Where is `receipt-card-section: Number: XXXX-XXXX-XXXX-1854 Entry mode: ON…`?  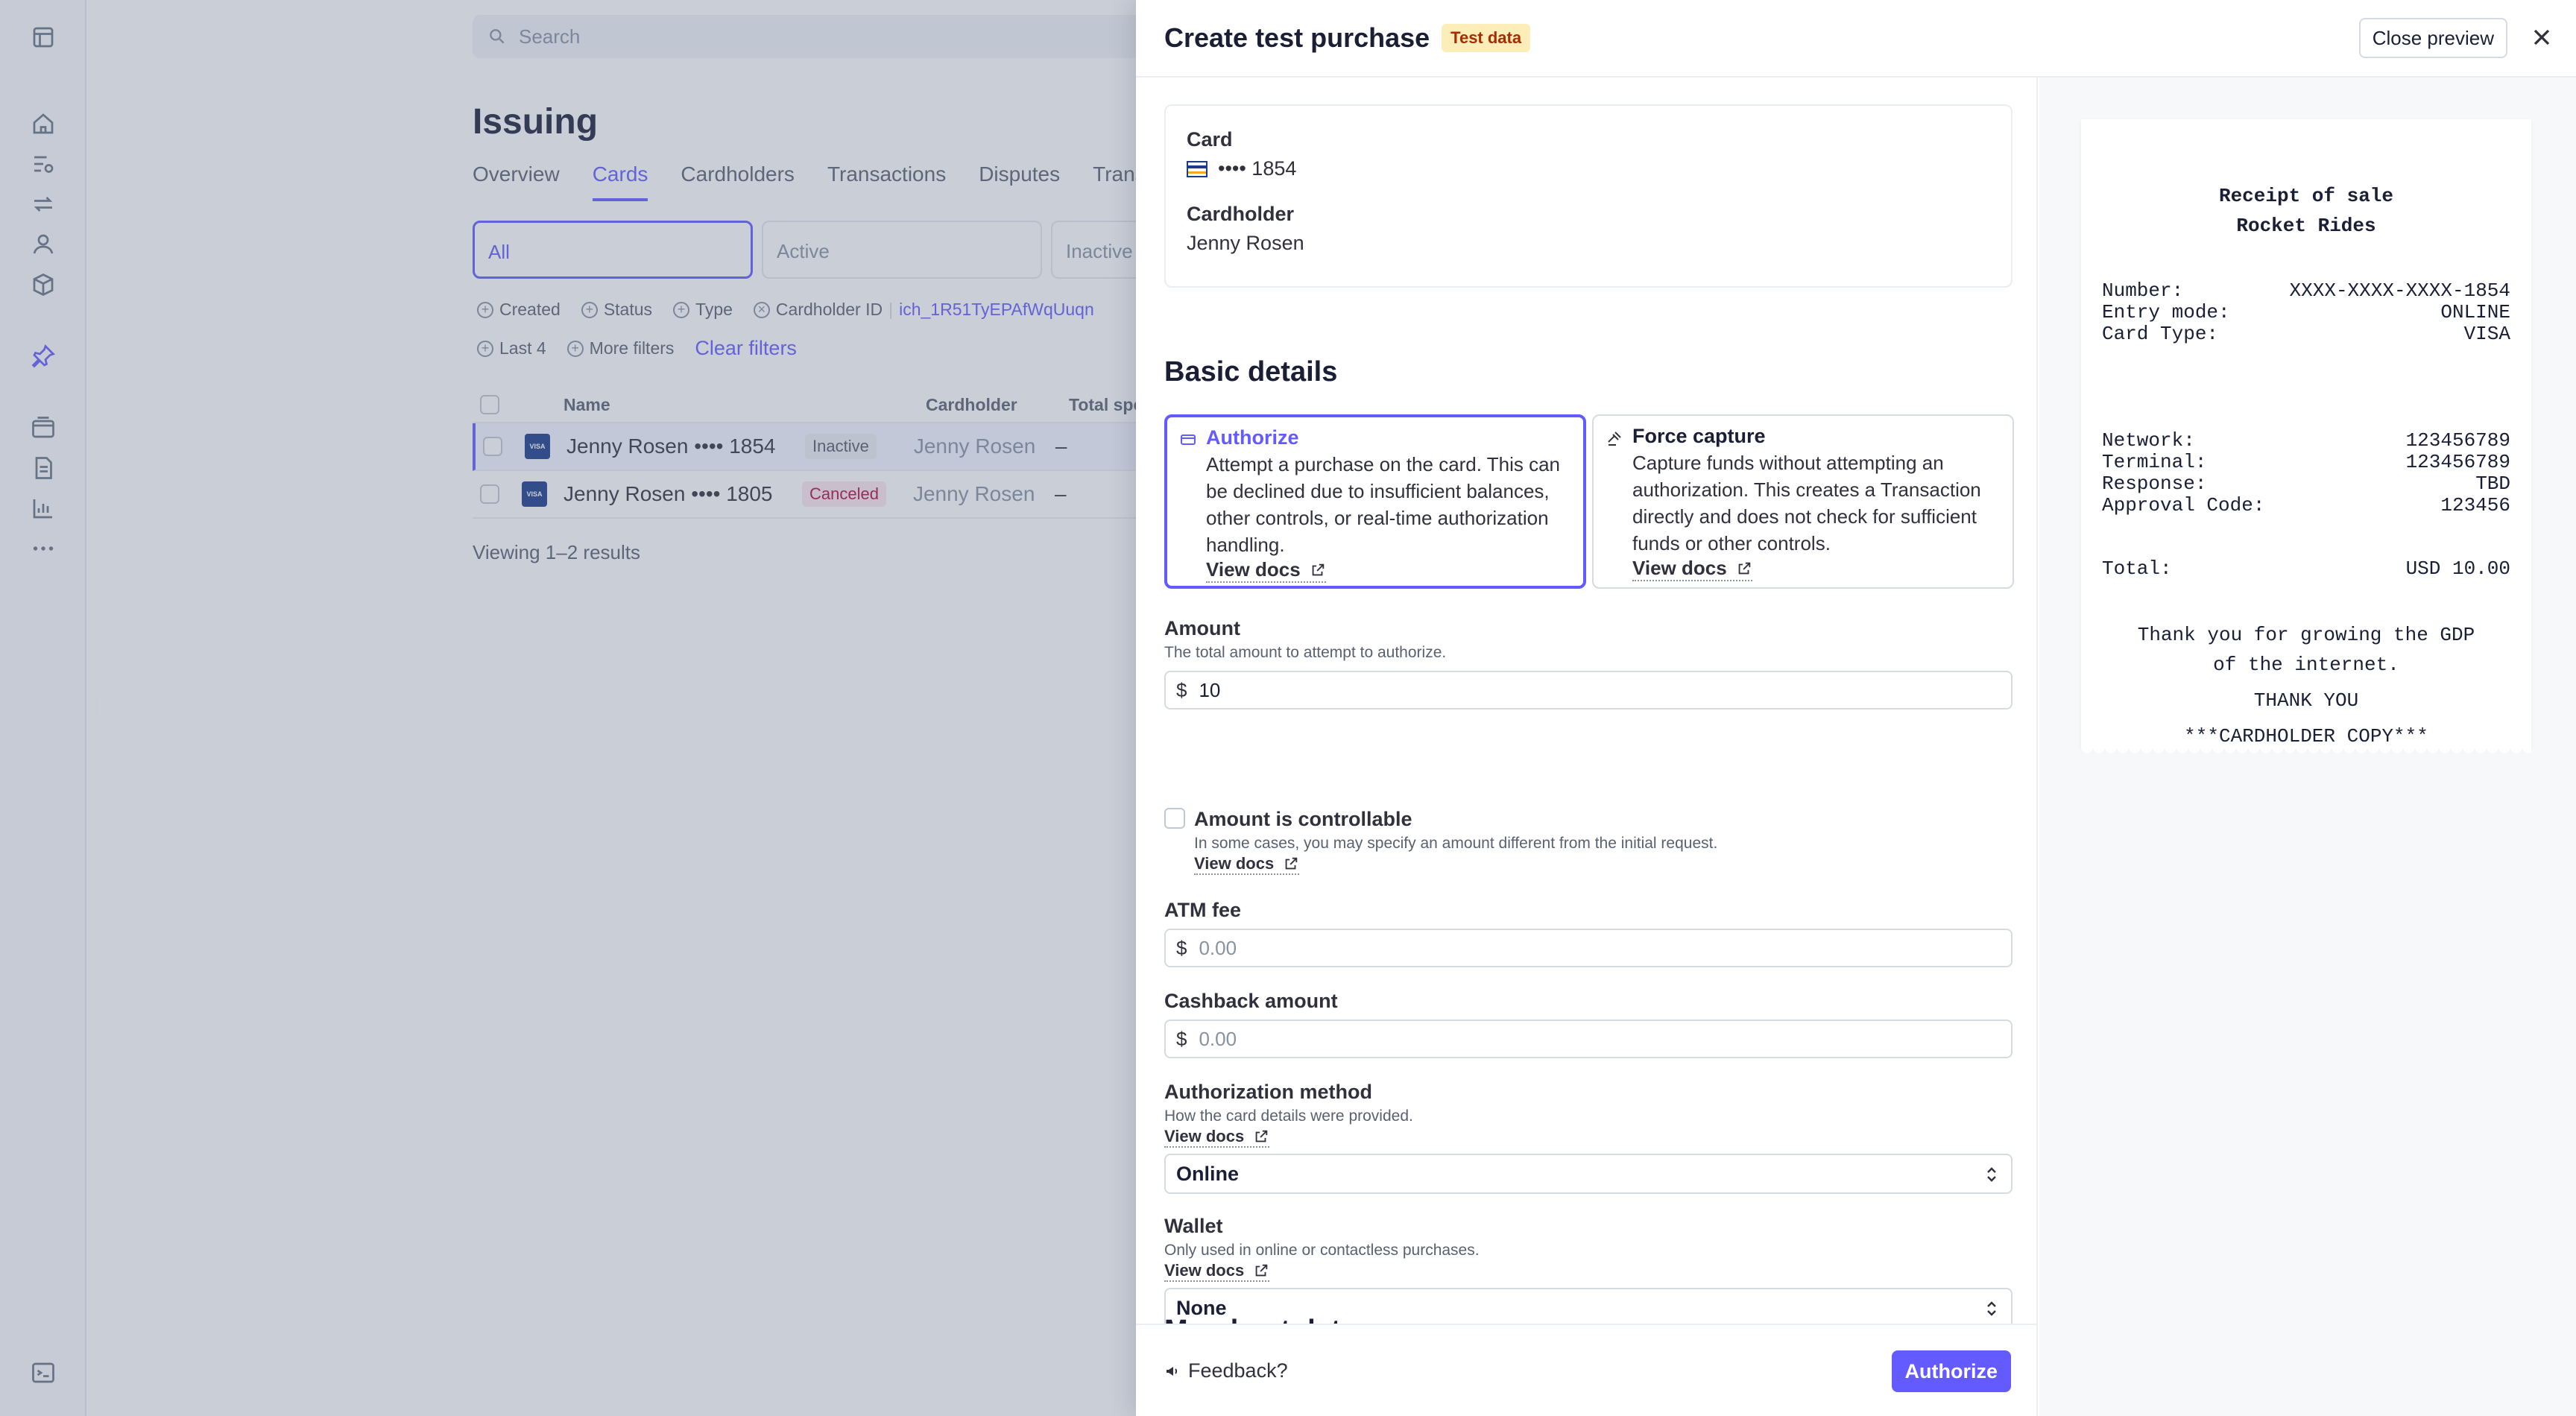 receipt-card-section: Number: XXXX-XXXX-XXXX-1854 Entry mode: ON… is located at coordinates (2306, 312).